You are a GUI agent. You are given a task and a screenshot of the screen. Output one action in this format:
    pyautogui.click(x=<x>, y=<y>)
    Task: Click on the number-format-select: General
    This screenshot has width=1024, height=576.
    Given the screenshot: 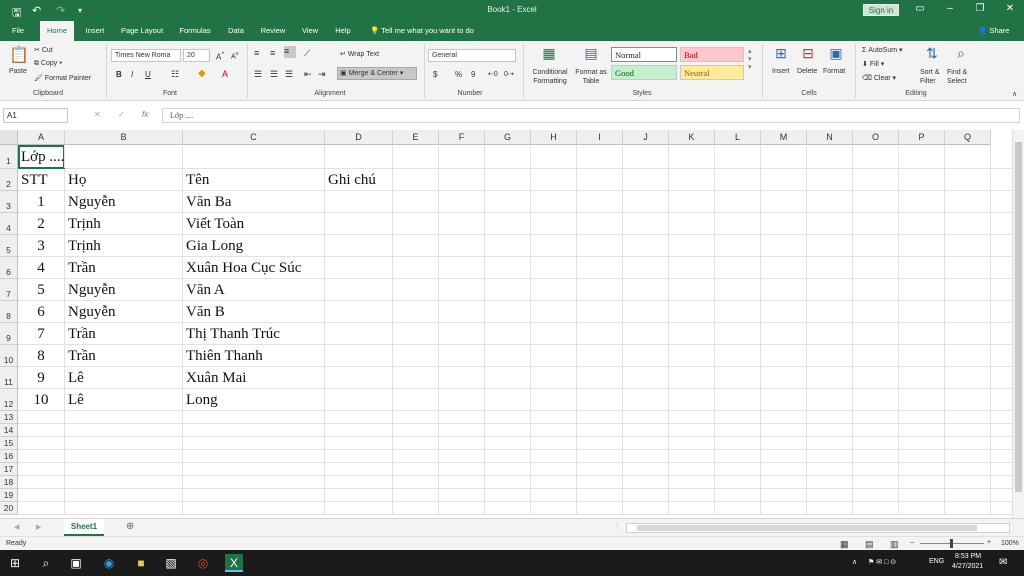 What is the action you would take?
    pyautogui.click(x=472, y=55)
    